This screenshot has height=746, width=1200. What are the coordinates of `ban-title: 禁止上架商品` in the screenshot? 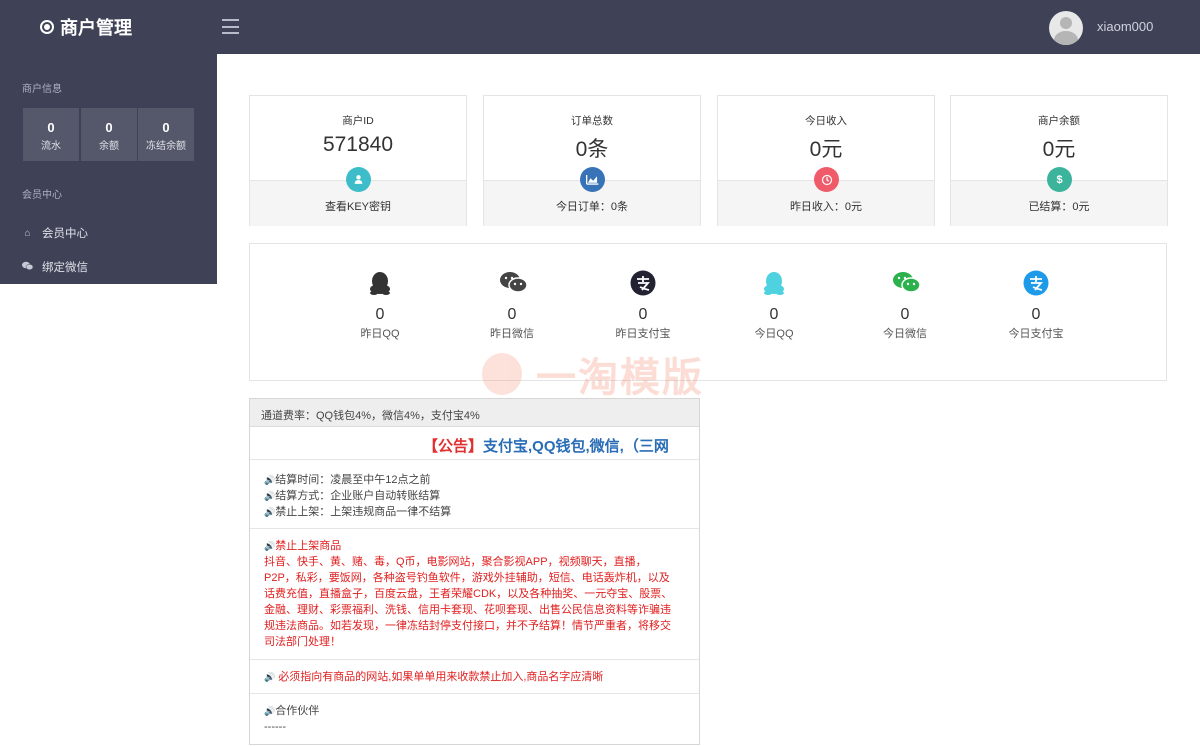 It's located at (308, 546).